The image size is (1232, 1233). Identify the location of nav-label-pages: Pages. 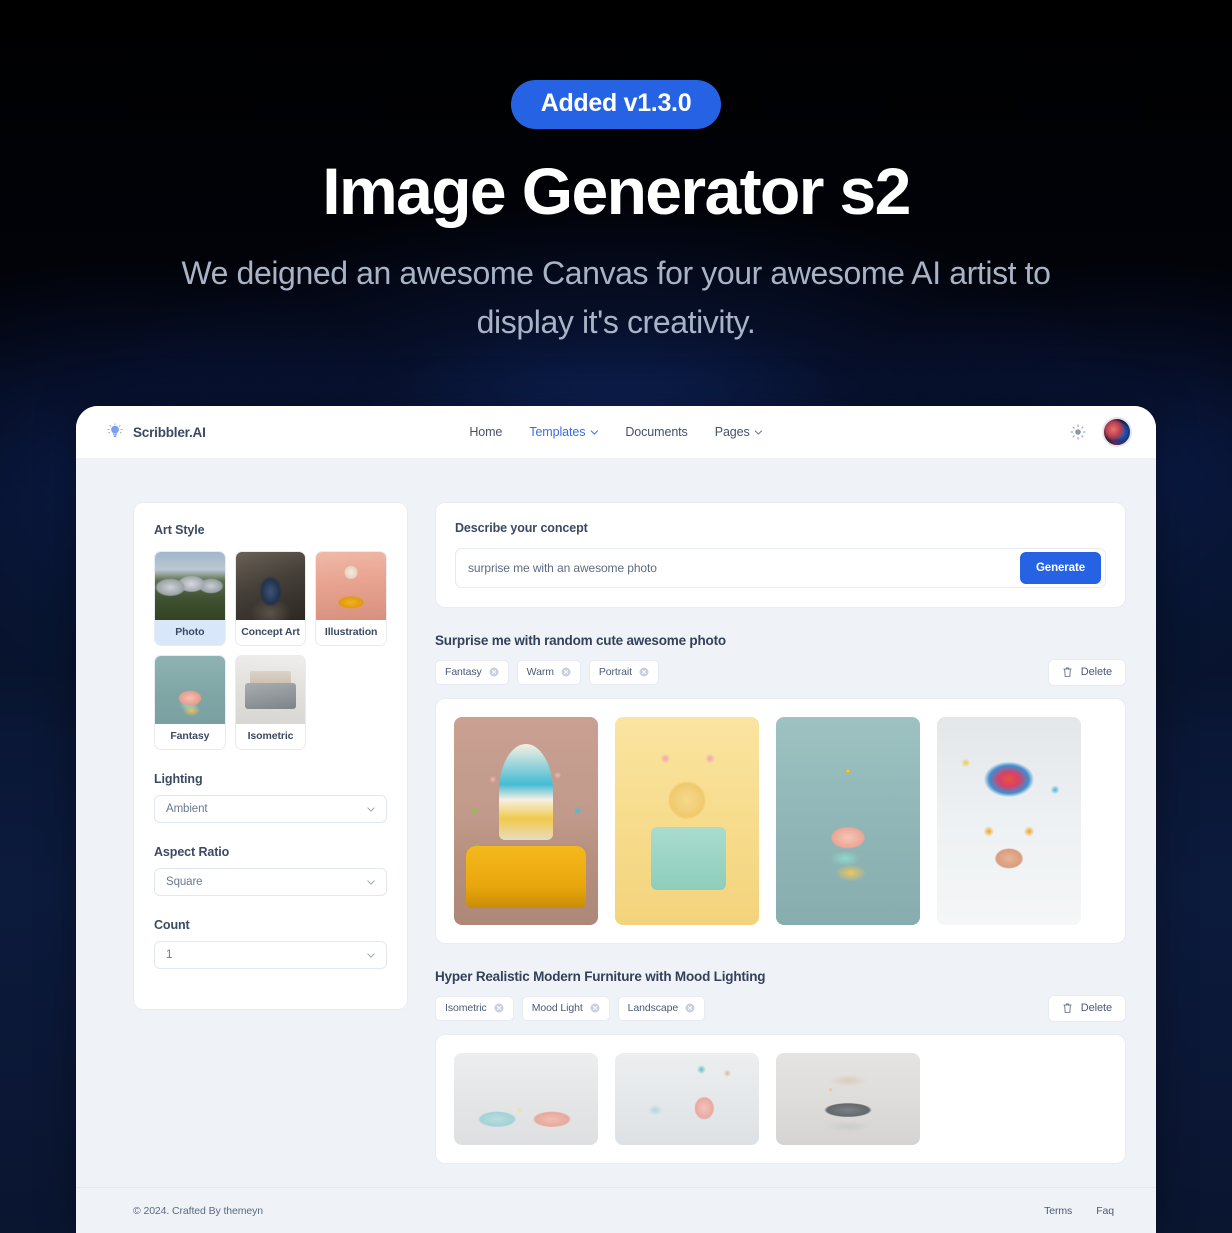
(732, 432).